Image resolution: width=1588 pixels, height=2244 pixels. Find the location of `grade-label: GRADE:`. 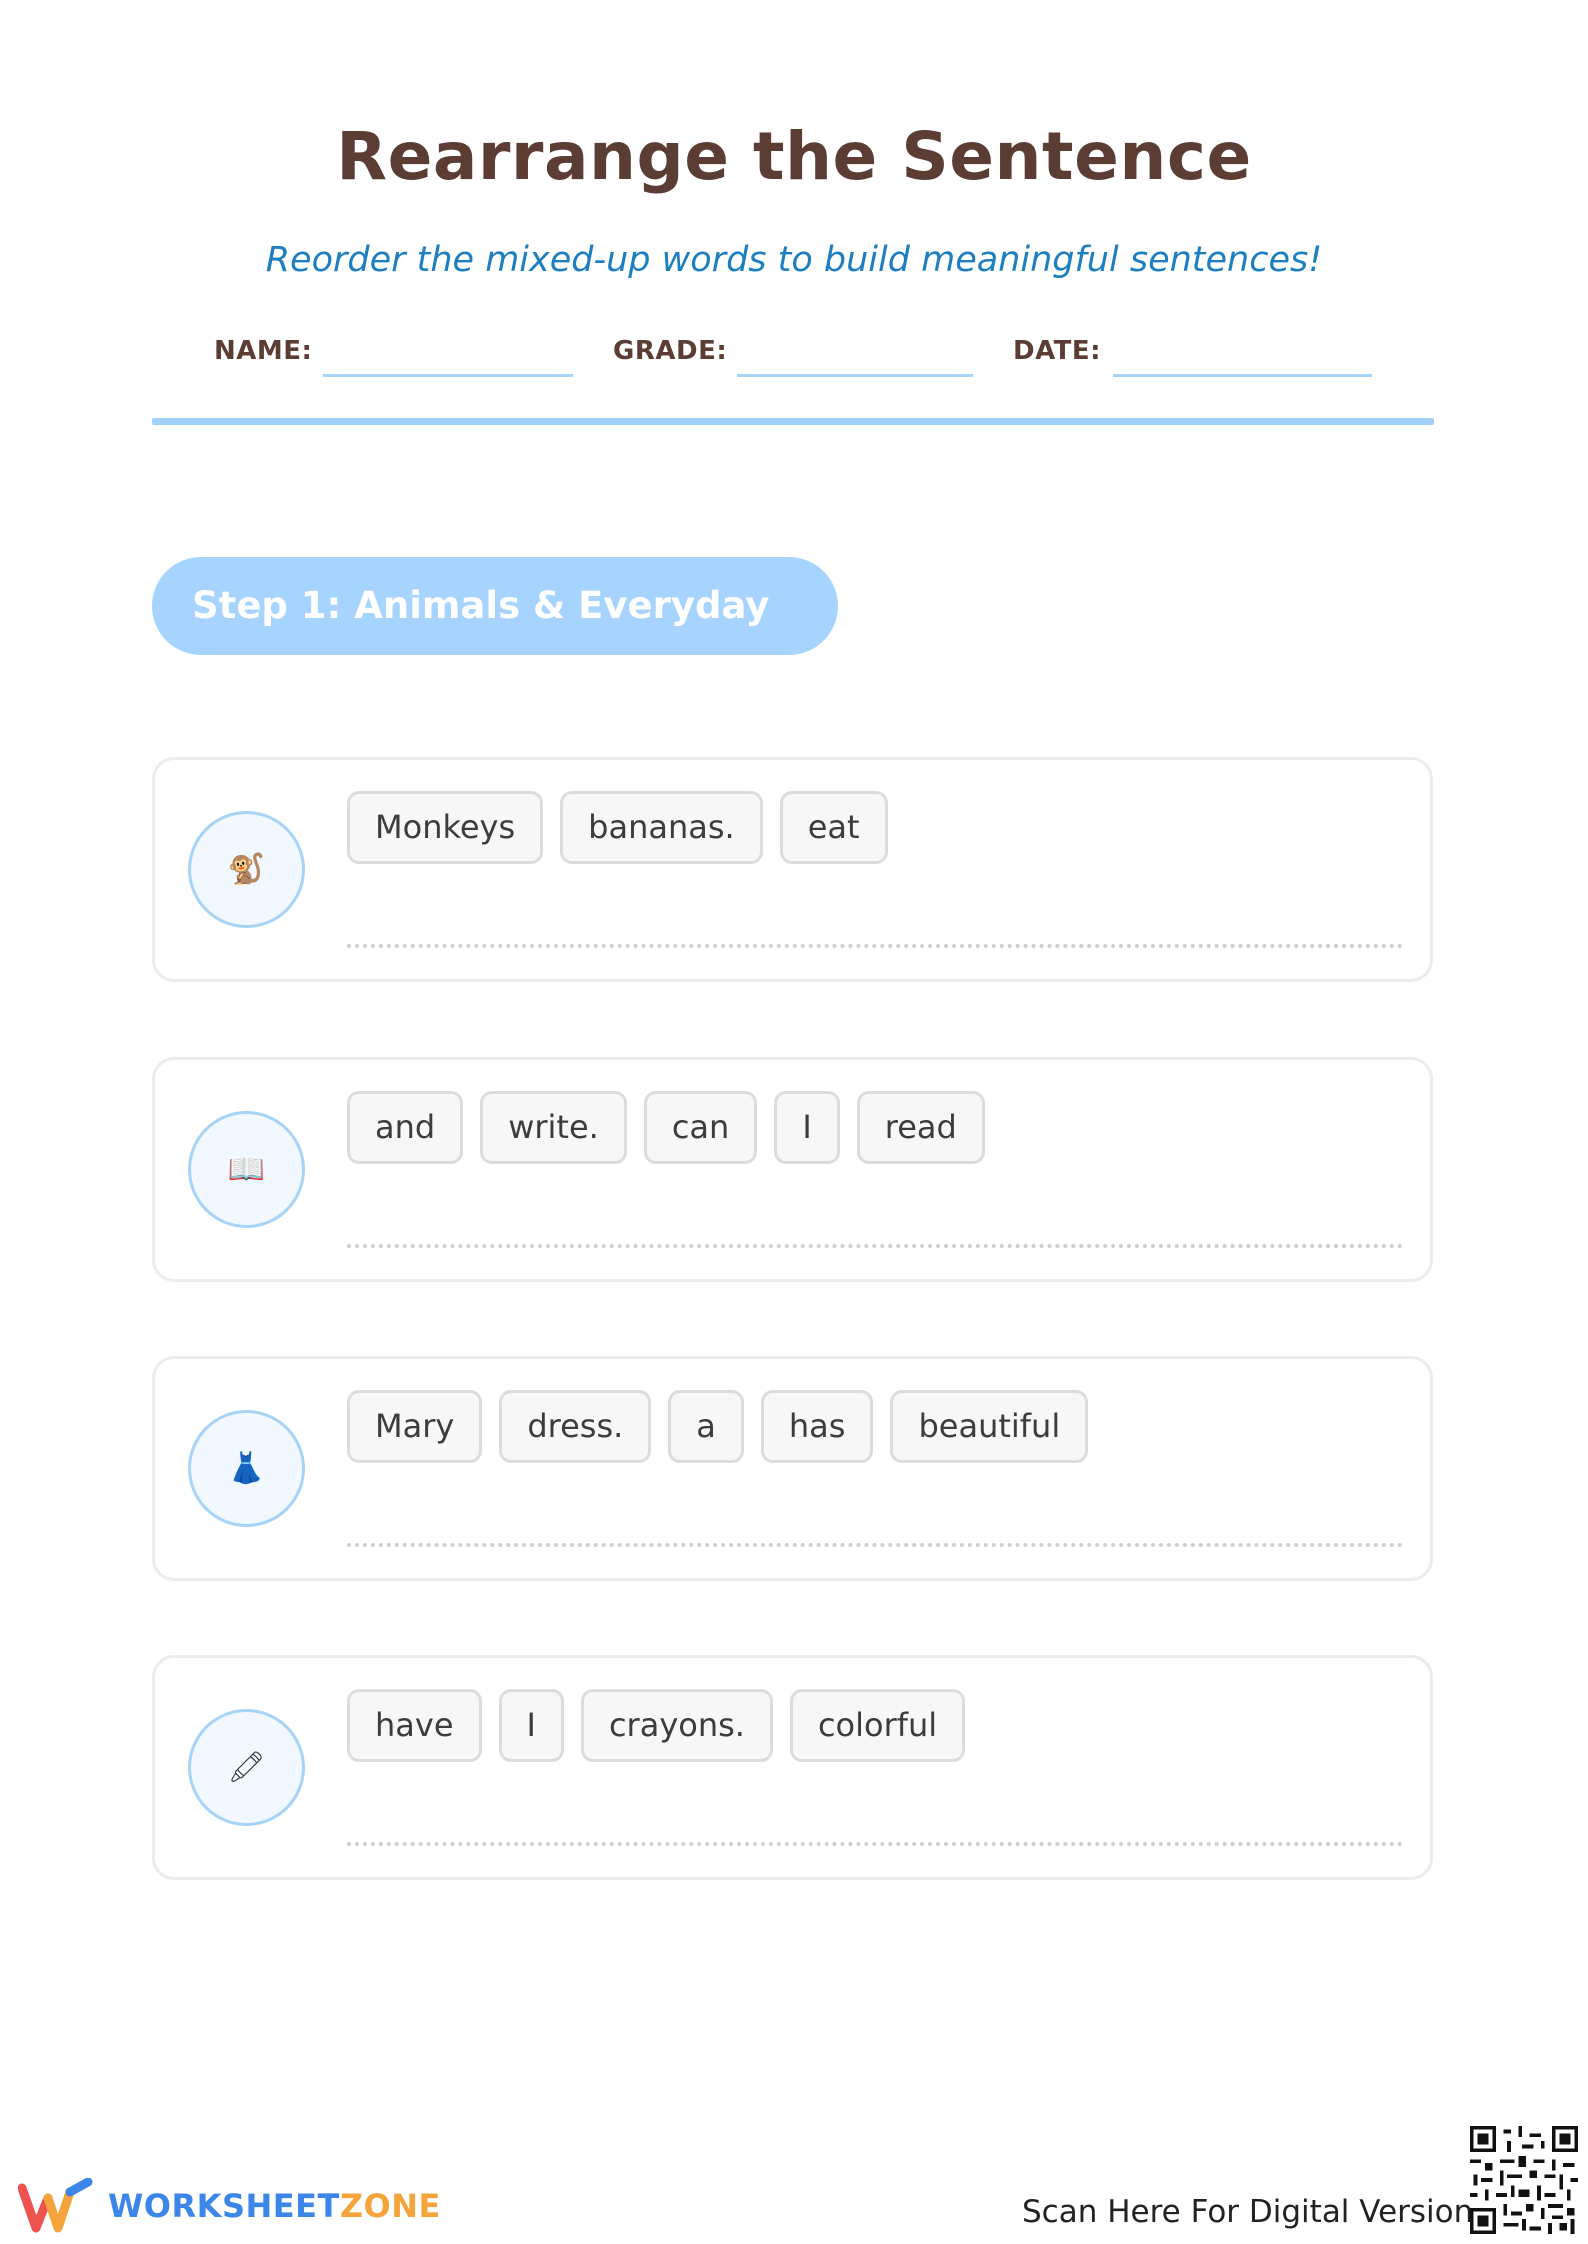

grade-label: GRADE: is located at coordinates (670, 351).